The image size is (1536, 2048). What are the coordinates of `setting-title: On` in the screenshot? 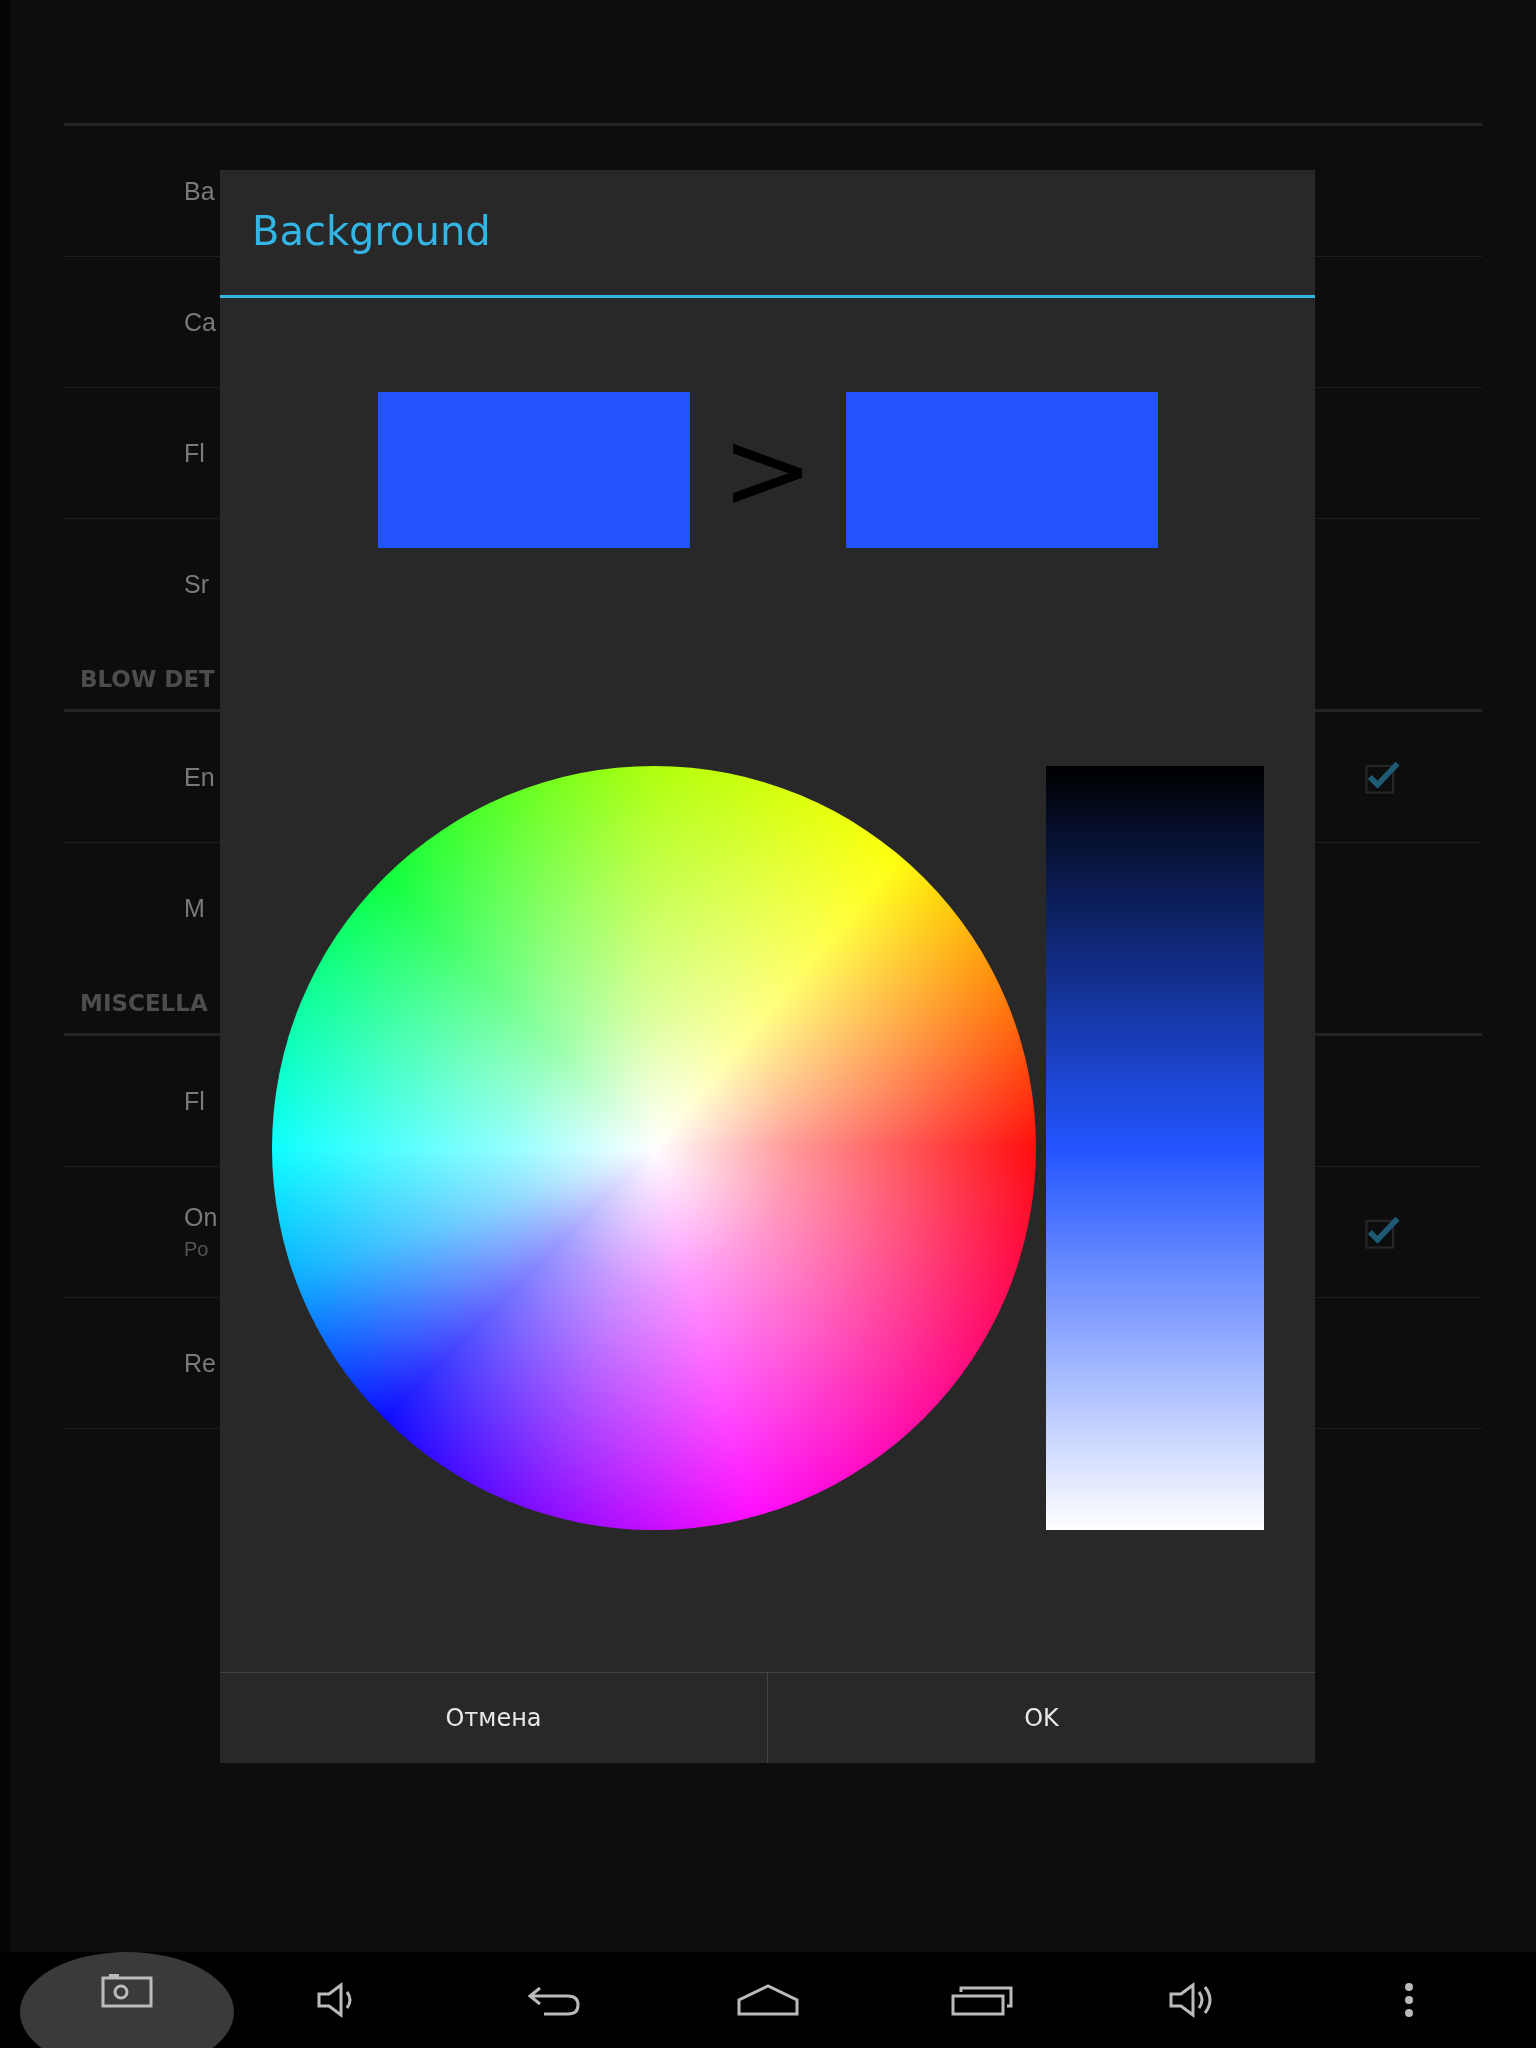 It's located at (201, 1217).